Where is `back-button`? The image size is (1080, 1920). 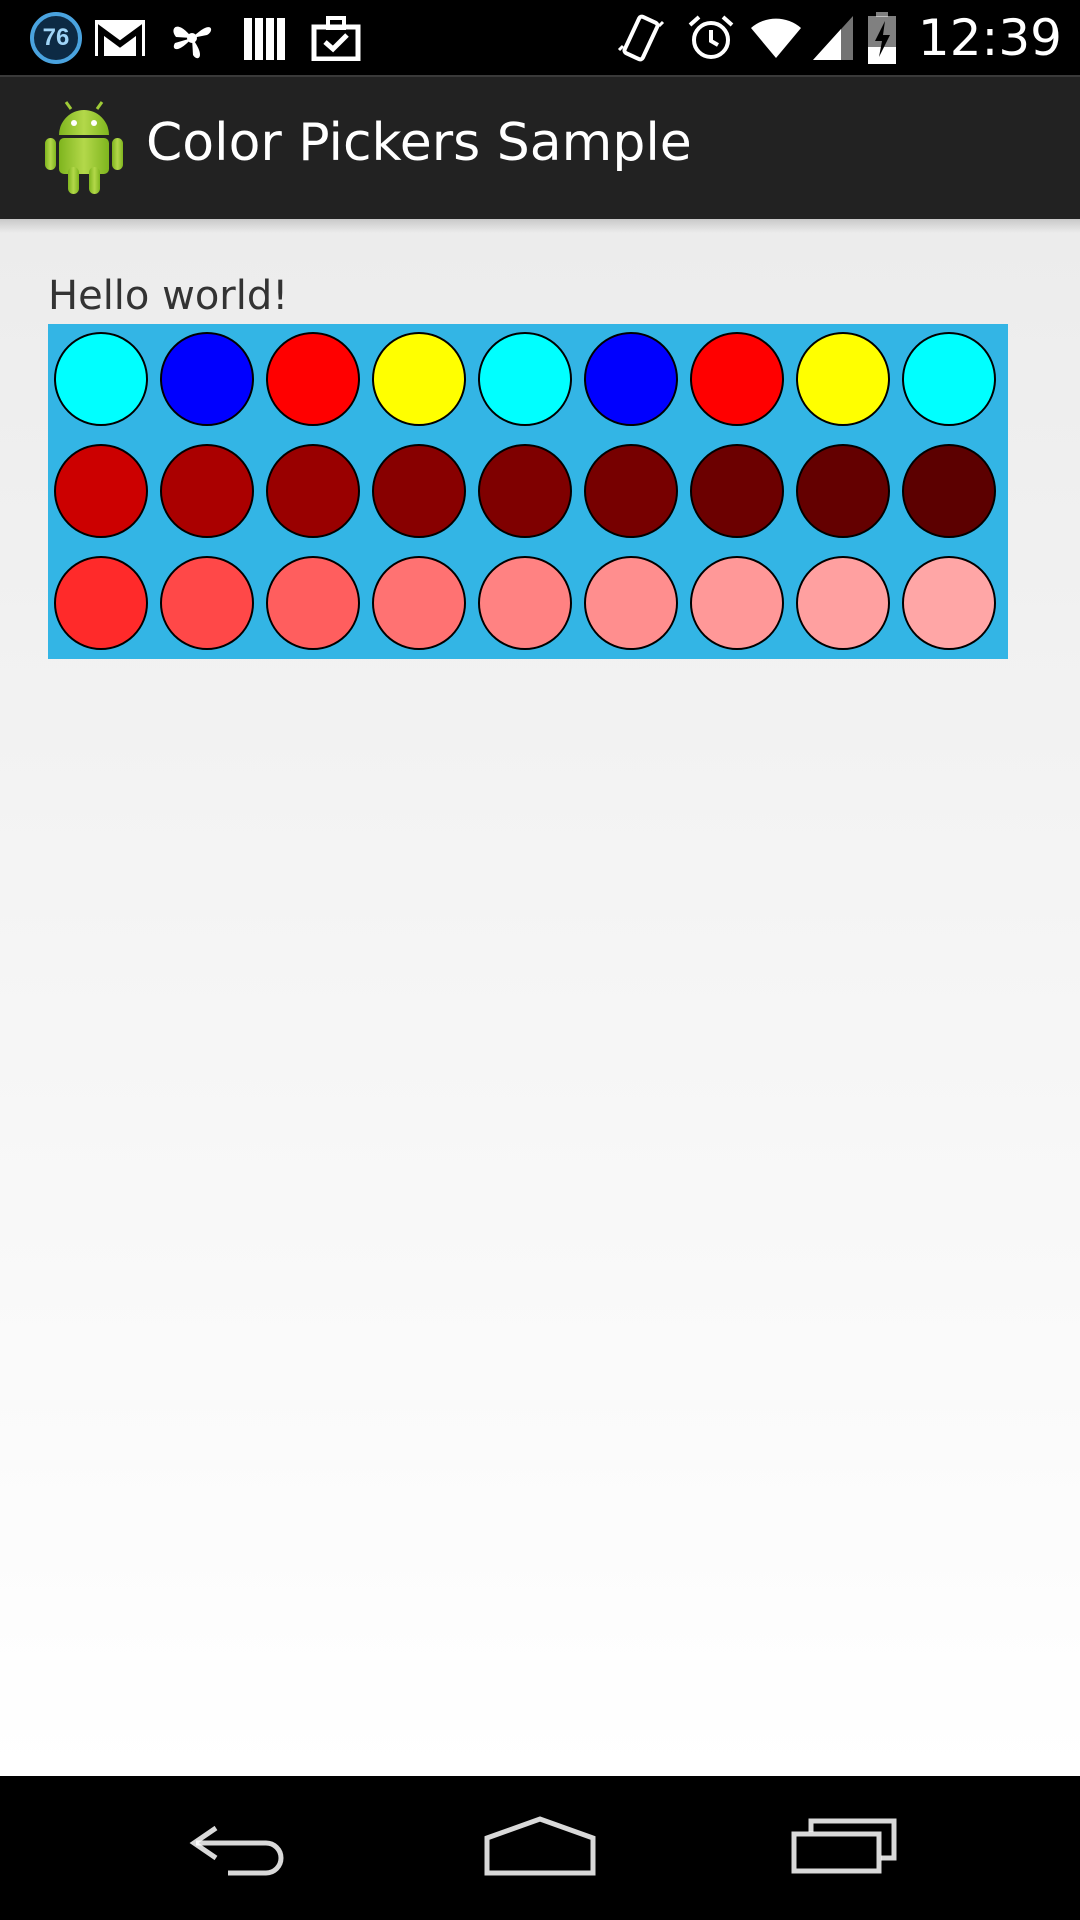 back-button is located at coordinates (240, 1848).